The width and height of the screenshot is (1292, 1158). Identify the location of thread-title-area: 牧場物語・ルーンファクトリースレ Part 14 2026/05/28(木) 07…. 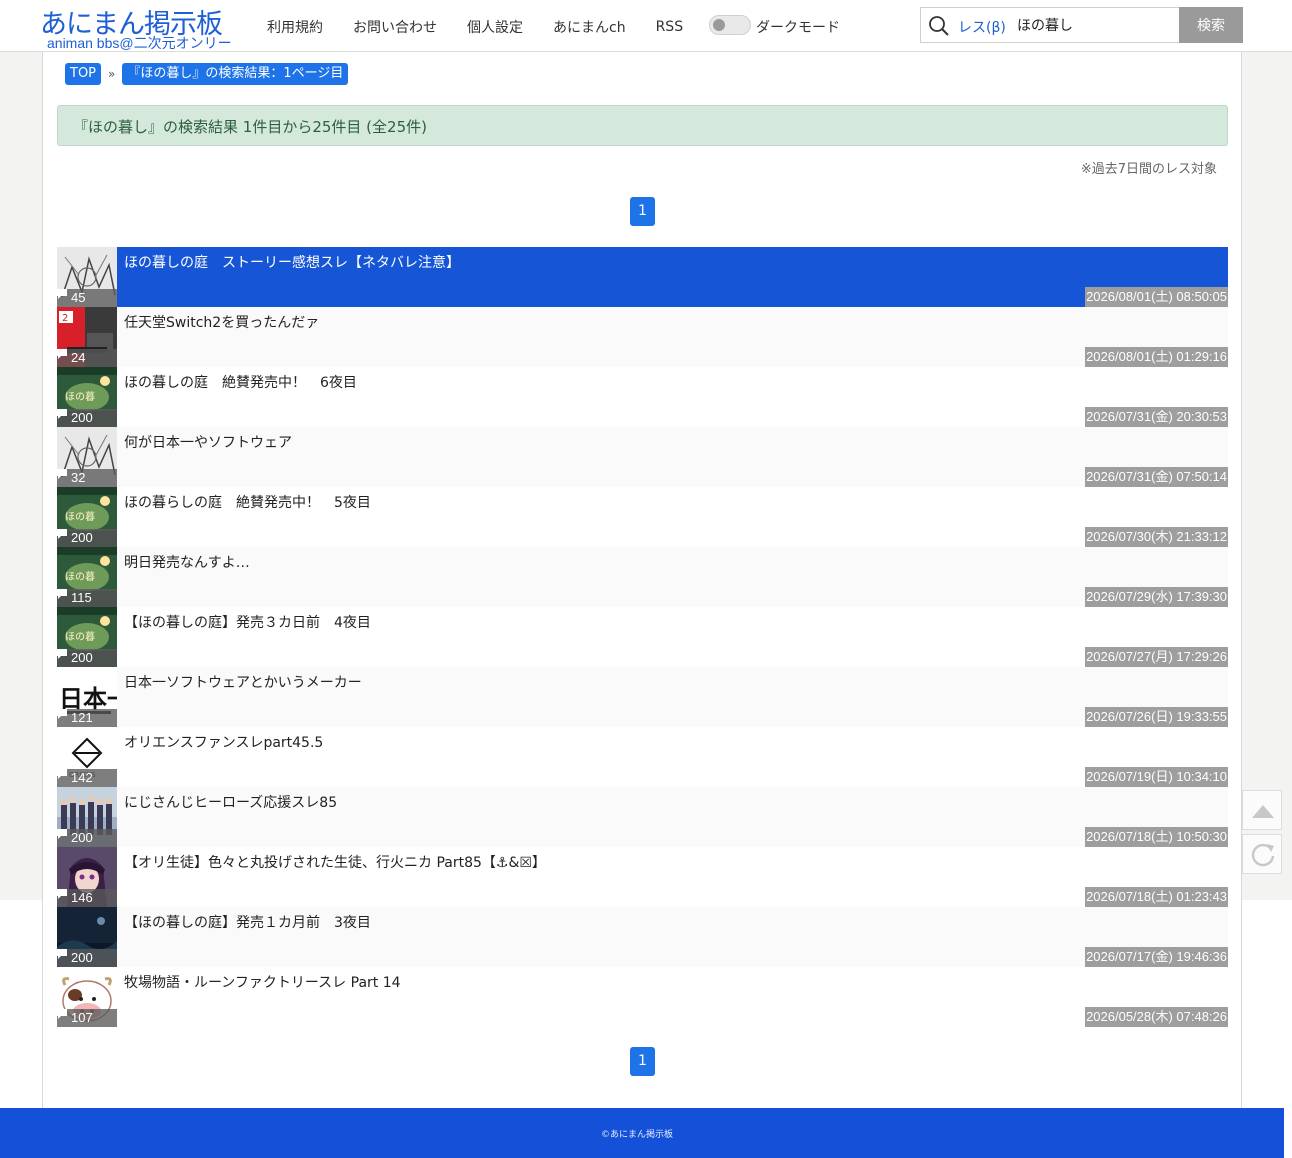
(672, 997).